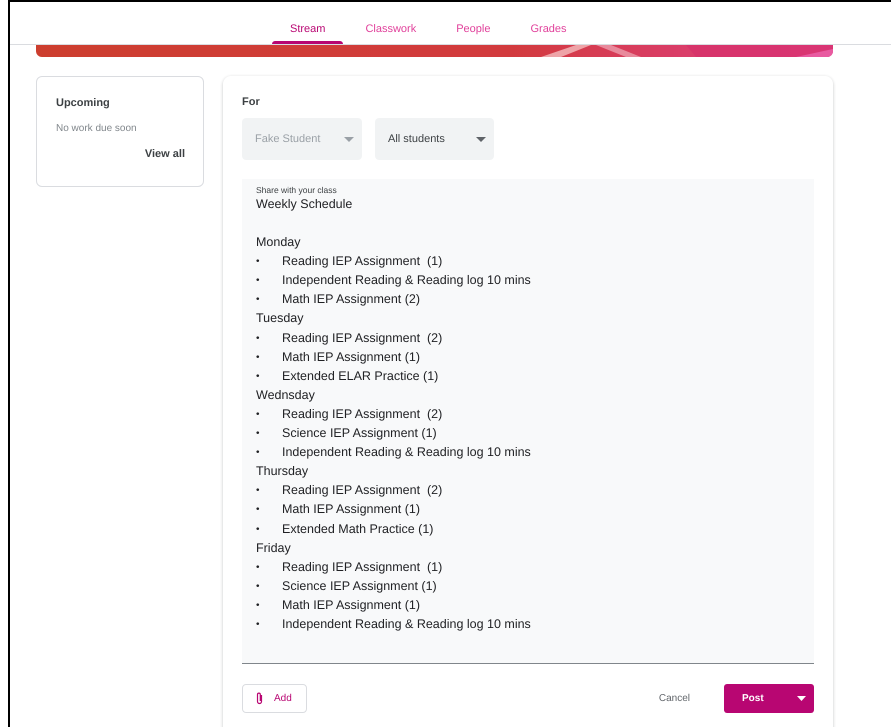 The height and width of the screenshot is (727, 891). I want to click on cancel-button: Cancel, so click(674, 698).